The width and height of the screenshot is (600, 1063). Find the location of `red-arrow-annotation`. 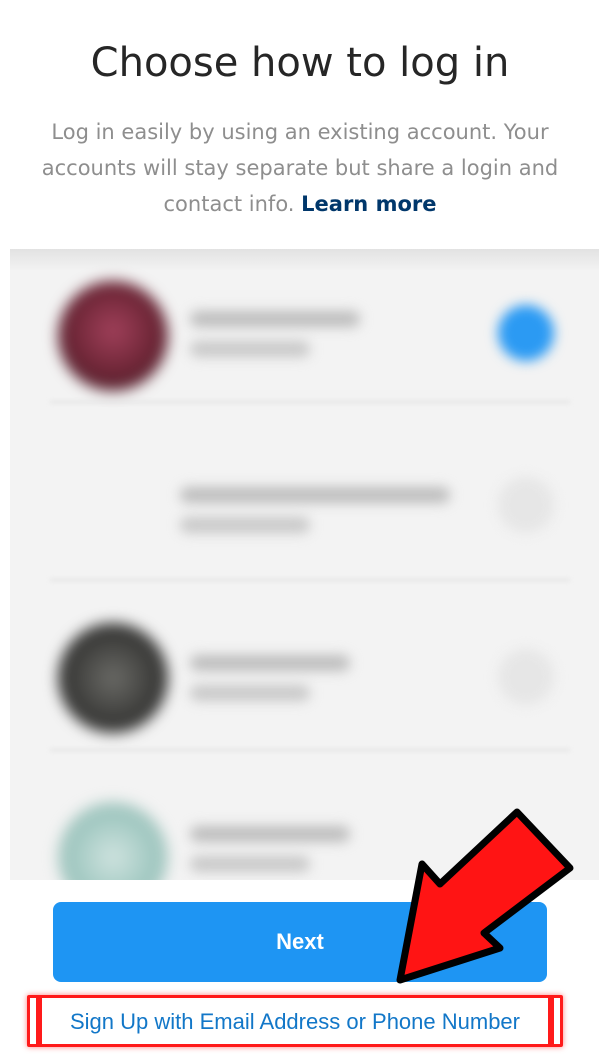

red-arrow-annotation is located at coordinates (485, 896).